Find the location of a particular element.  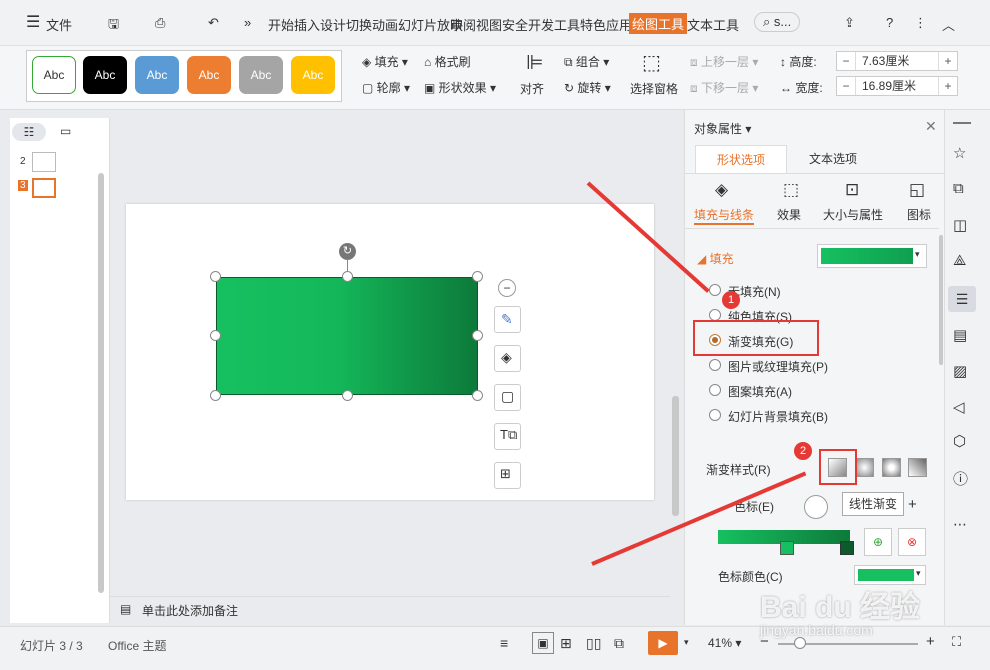

sound-icon: ◁ is located at coordinates (959, 407).